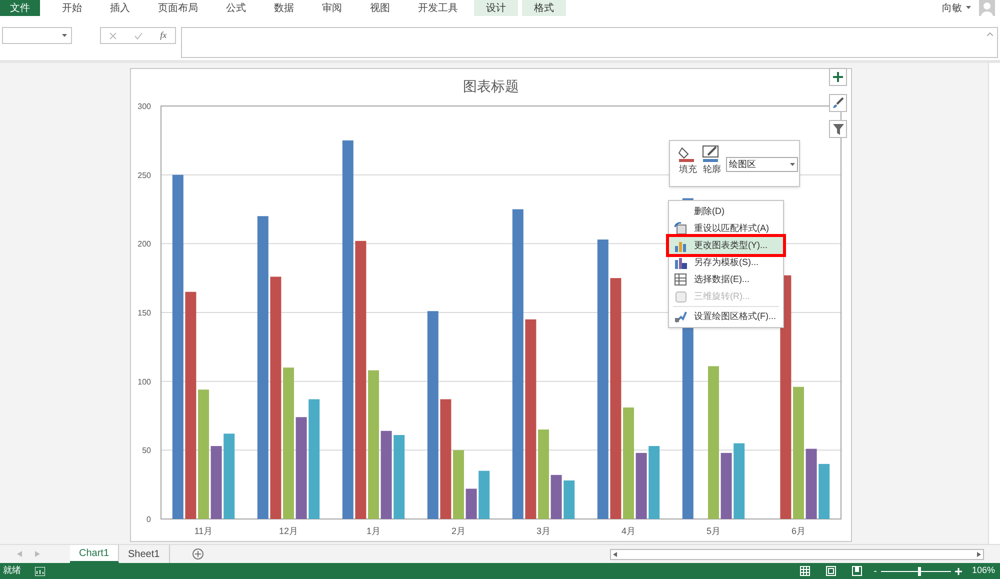 The height and width of the screenshot is (579, 1000). I want to click on chart-title: 图表标题, so click(491, 86).